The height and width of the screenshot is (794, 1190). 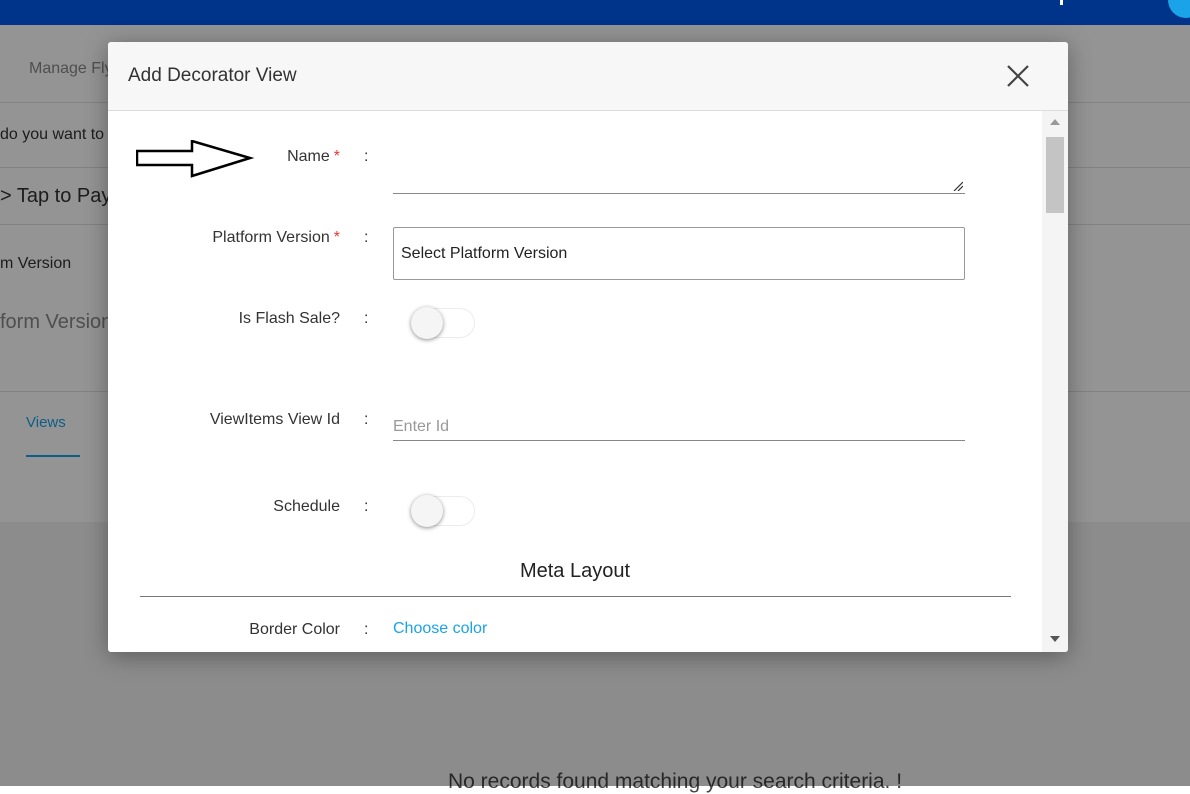 What do you see at coordinates (274, 419) in the screenshot?
I see `view-items-view-id-label: ViewItems View Id` at bounding box center [274, 419].